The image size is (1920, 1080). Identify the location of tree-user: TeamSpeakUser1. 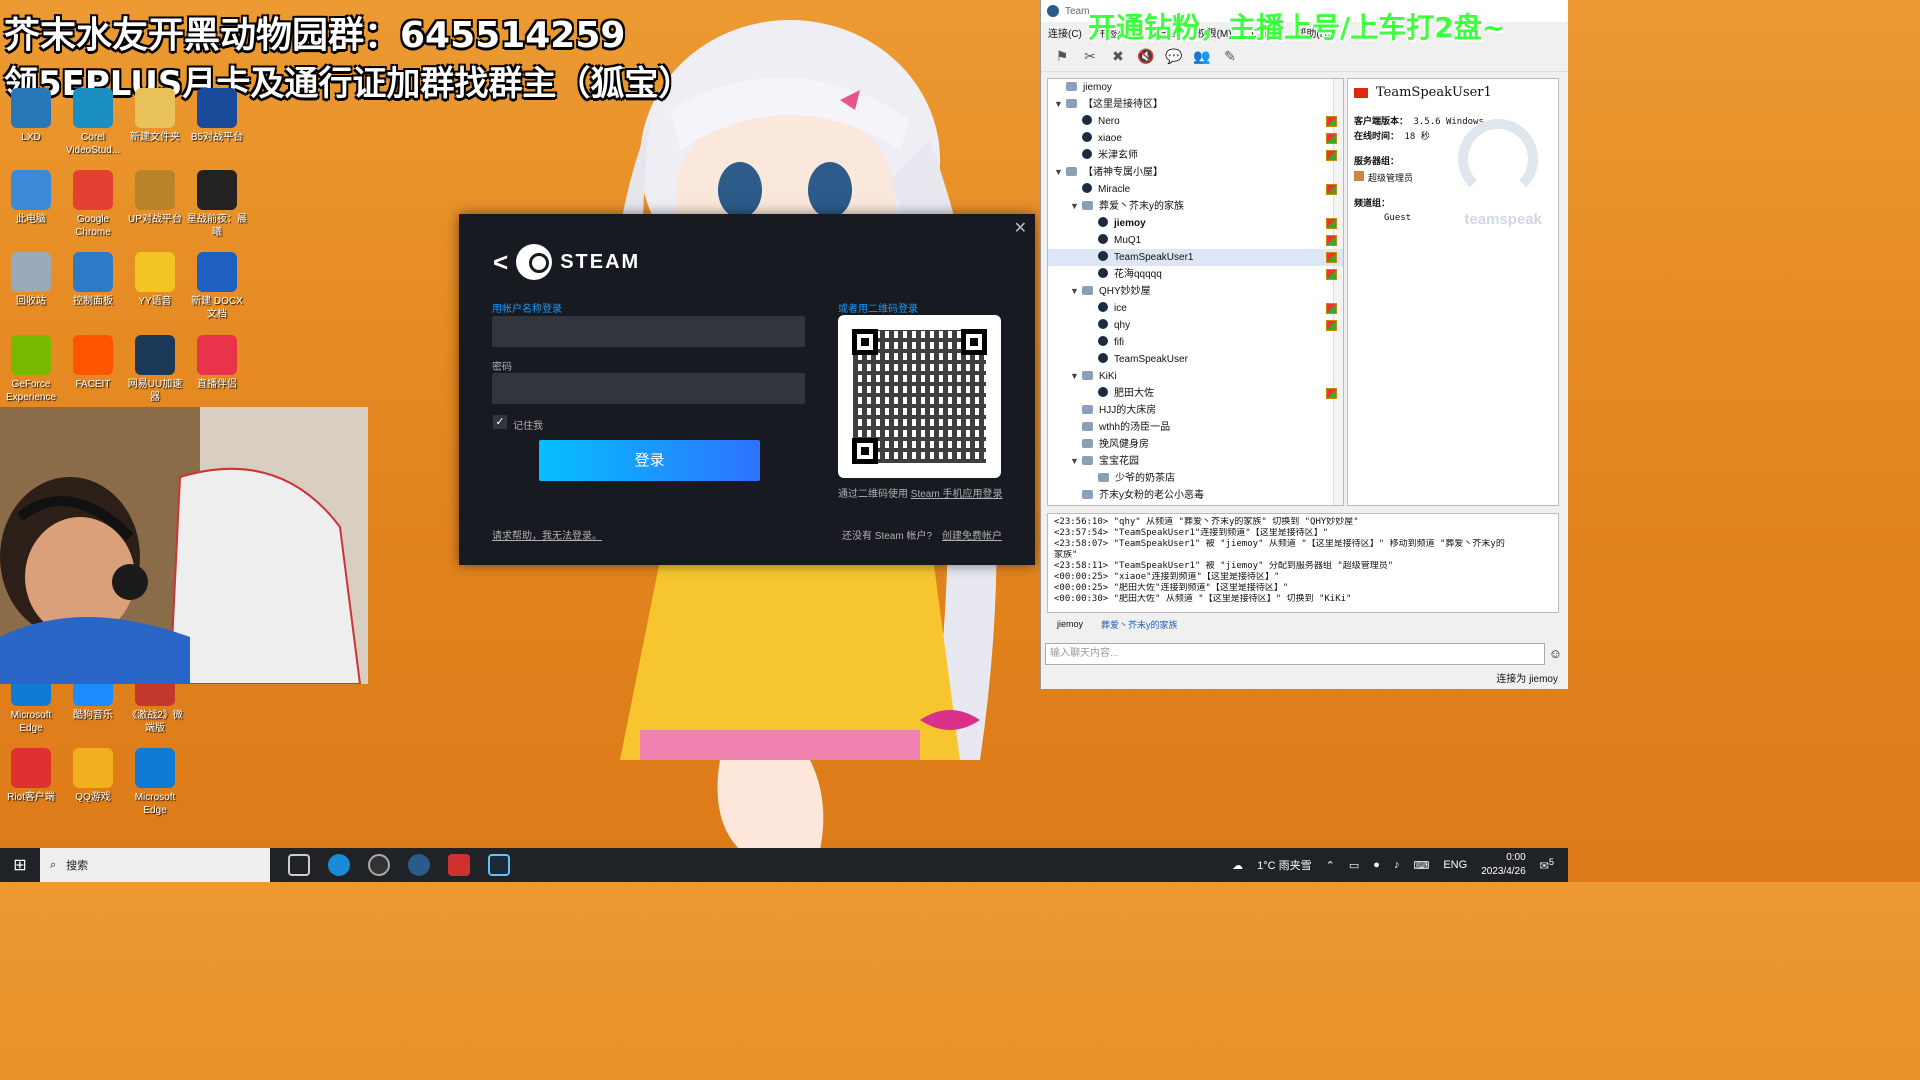
(1195, 257).